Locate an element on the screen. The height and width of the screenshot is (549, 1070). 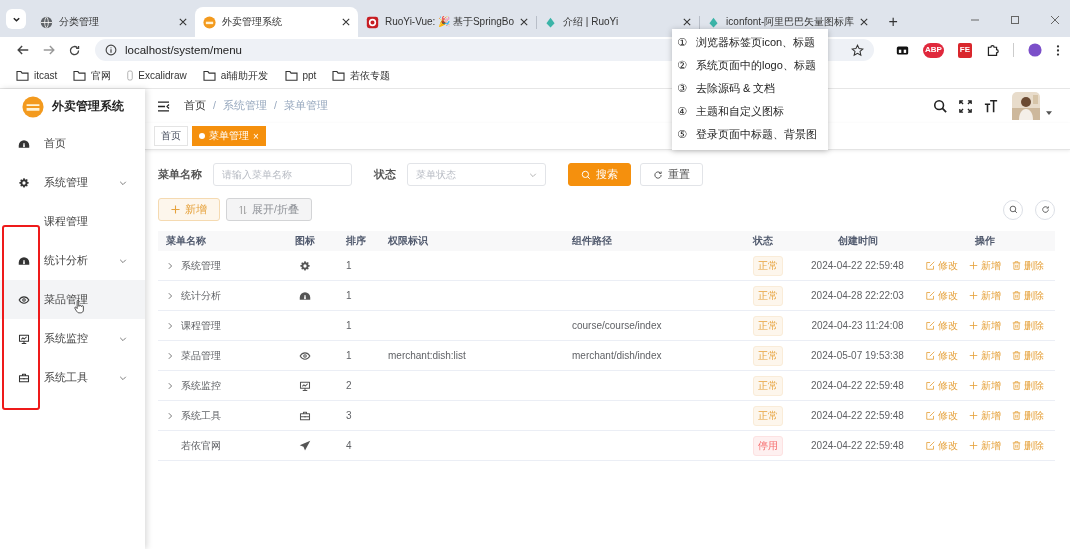
menu-item: 统计分析 is located at coordinates (72, 260).